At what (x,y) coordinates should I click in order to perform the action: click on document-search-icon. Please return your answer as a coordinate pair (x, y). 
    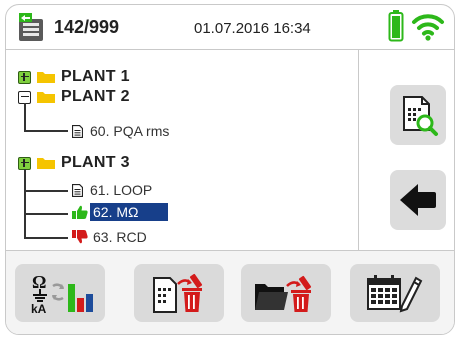
    Looking at the image, I should click on (420, 116).